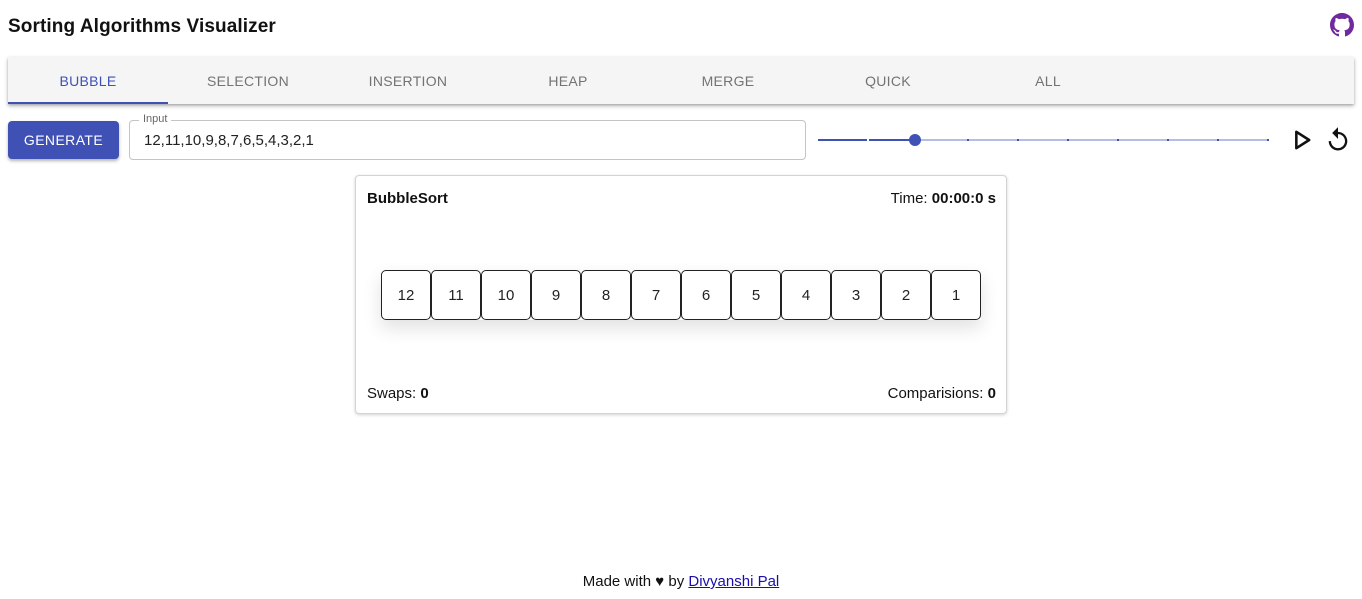  Describe the element at coordinates (1043, 140) in the screenshot. I see `speed-slider` at that location.